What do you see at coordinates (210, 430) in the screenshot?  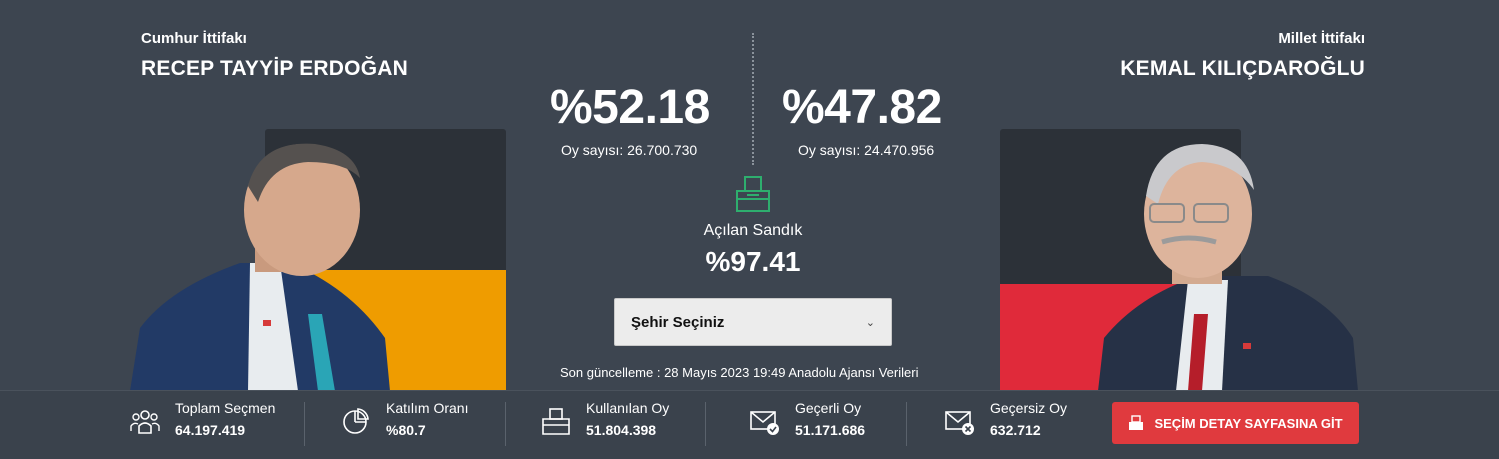 I see `stat-value: 64.197.419` at bounding box center [210, 430].